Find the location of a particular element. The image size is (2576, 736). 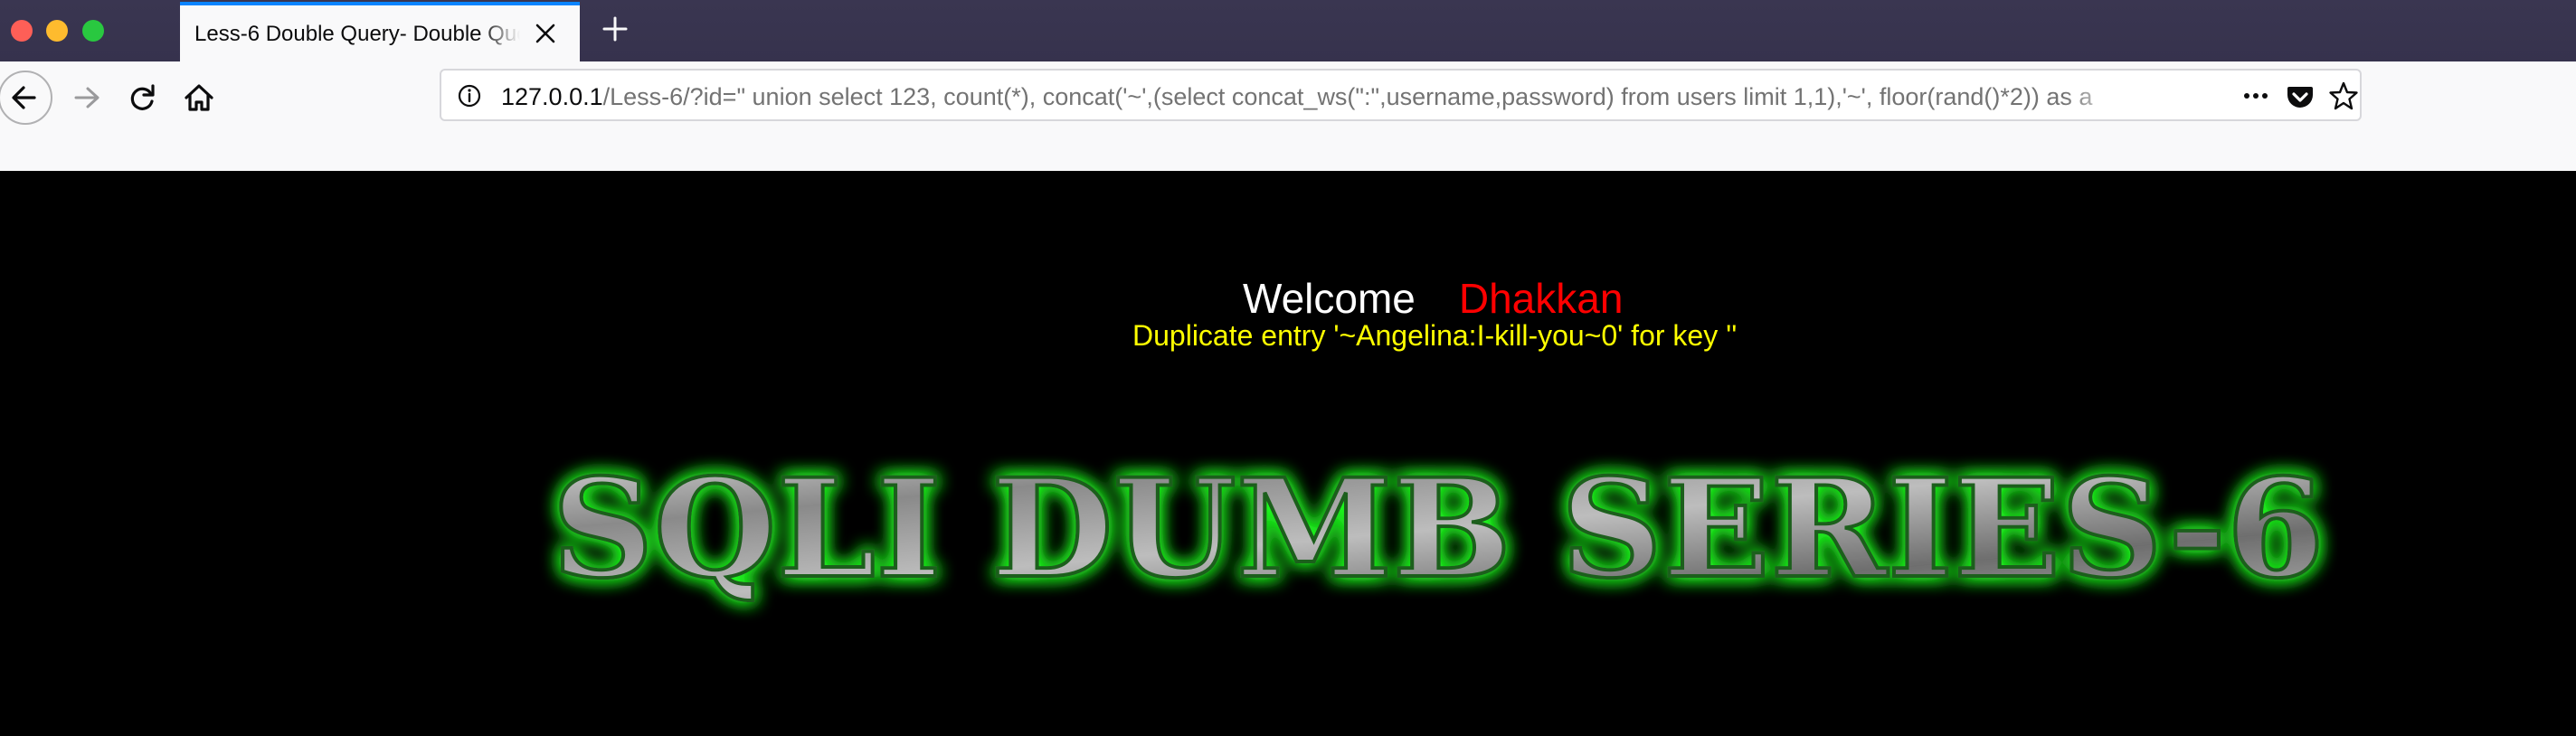

url-host: 127.0.0.1 is located at coordinates (552, 96).